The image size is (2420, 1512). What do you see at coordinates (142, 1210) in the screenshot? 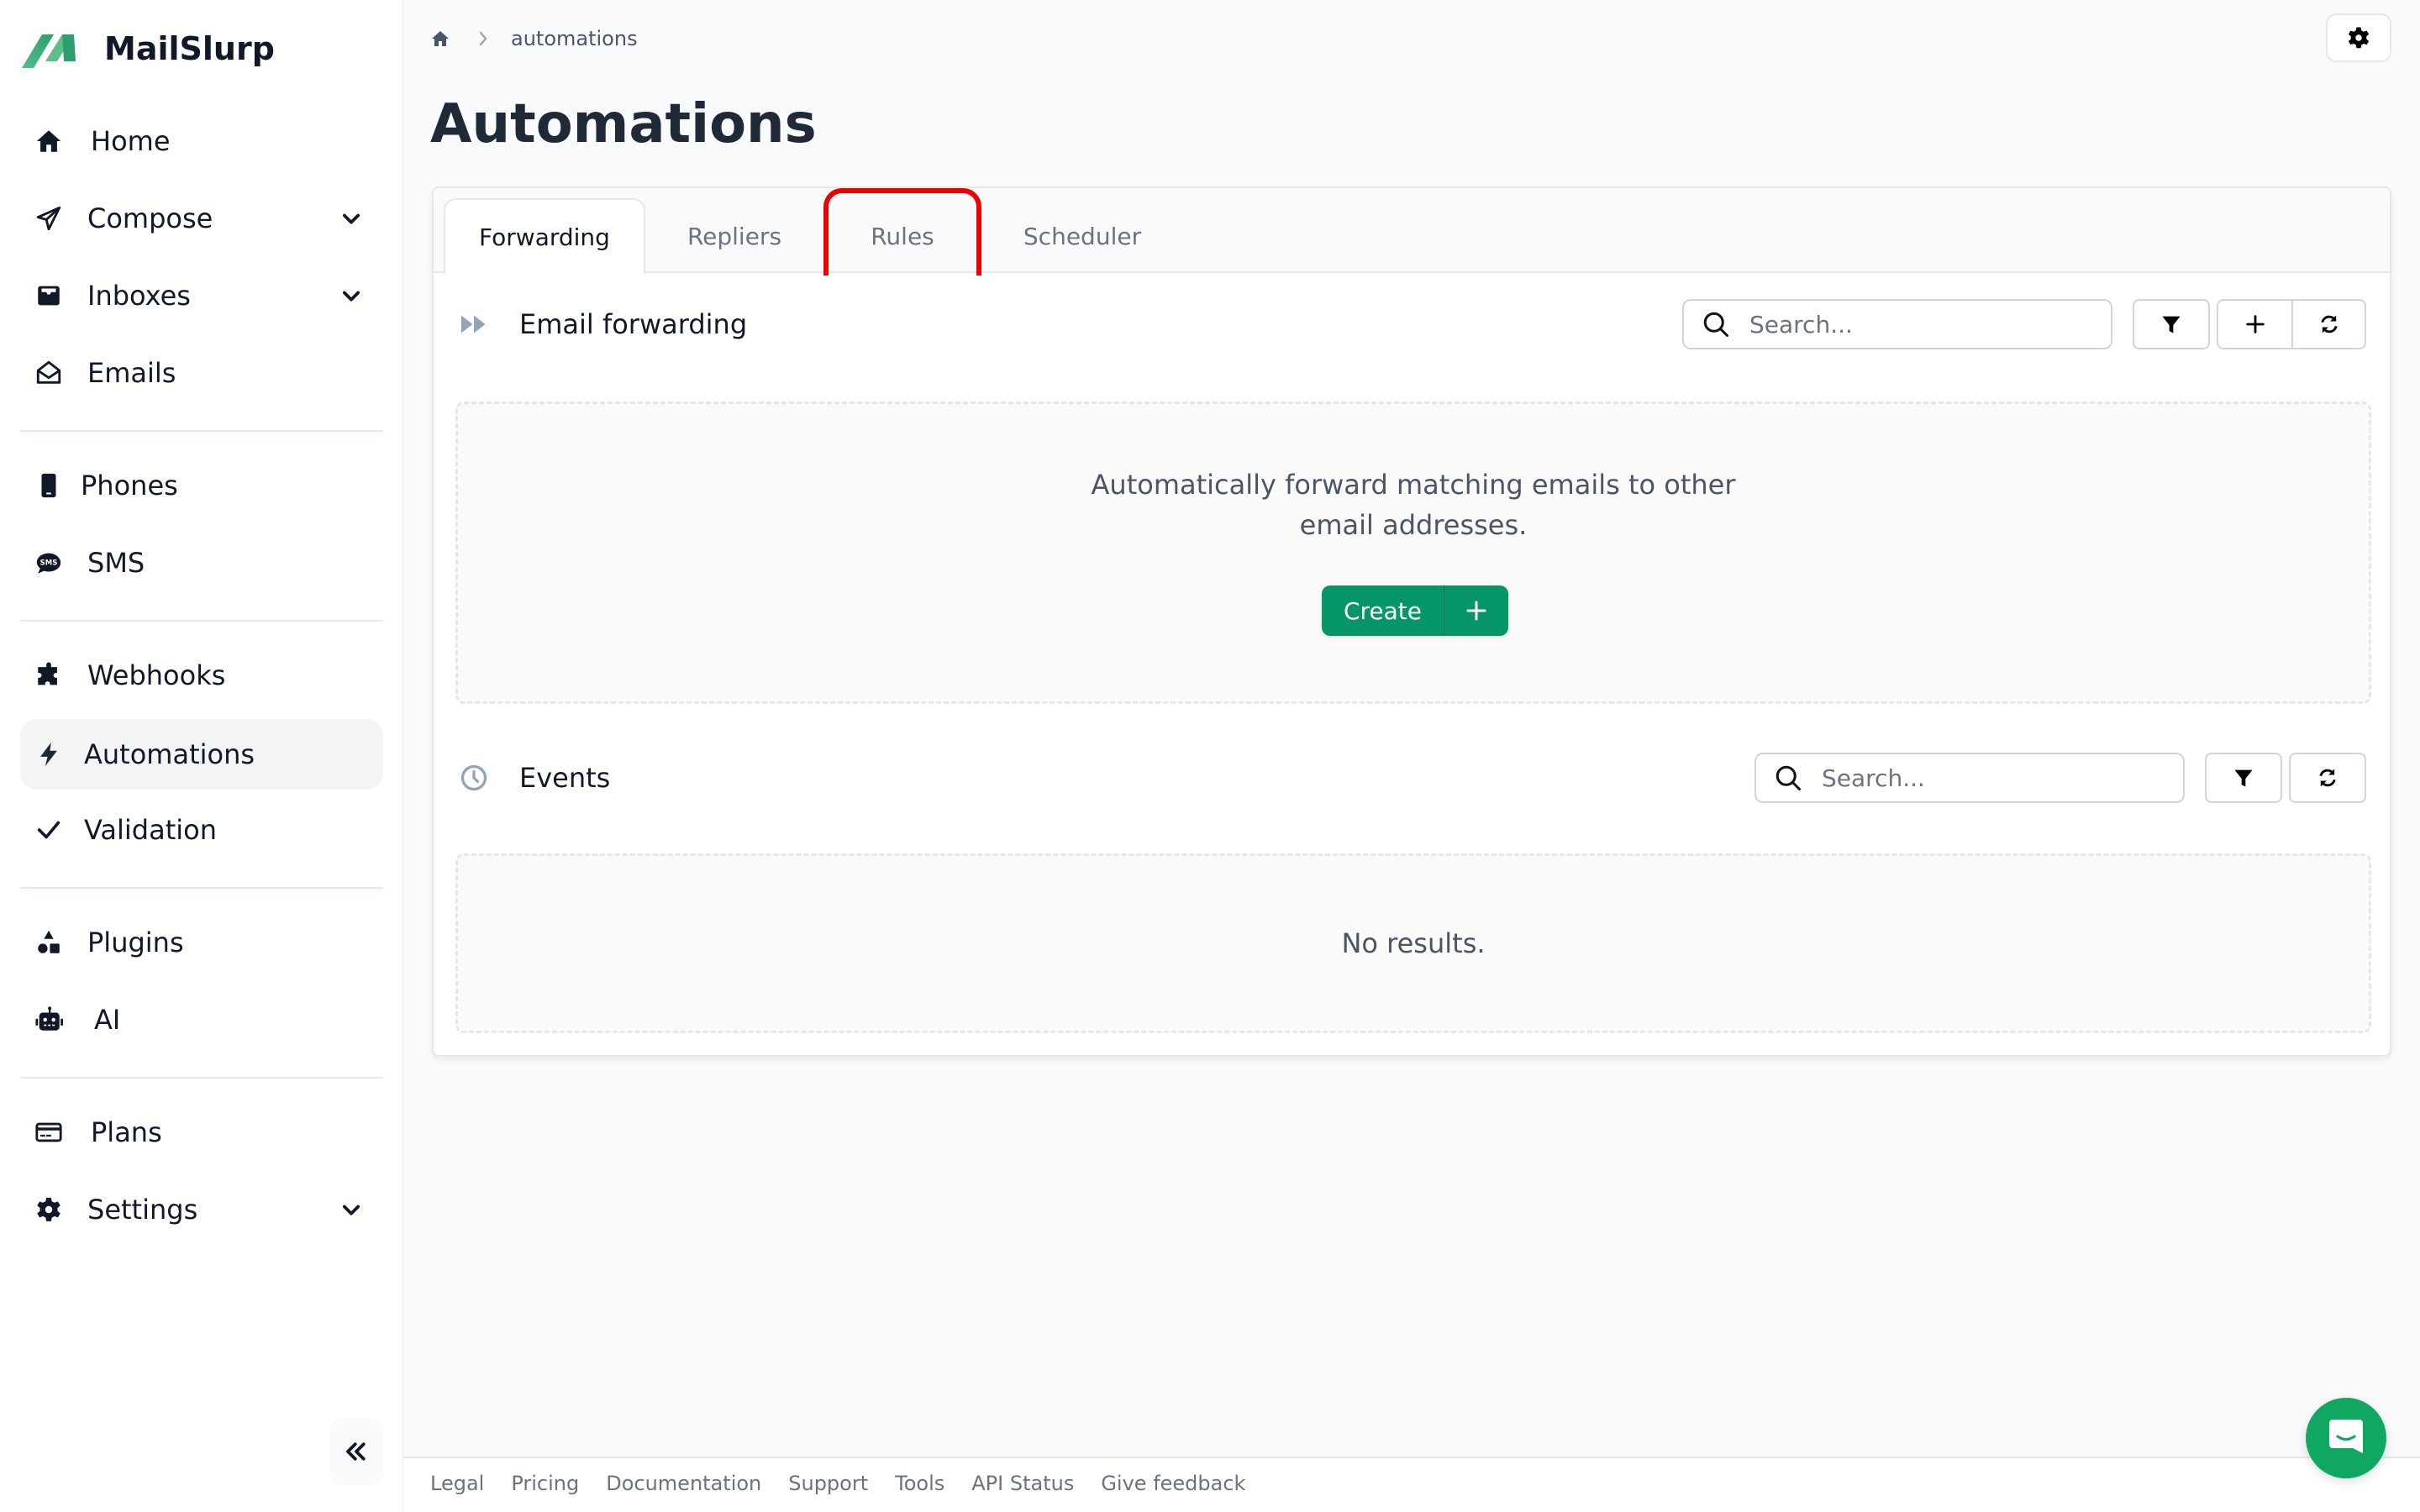
I see `sidebar-item-label: Settings` at bounding box center [142, 1210].